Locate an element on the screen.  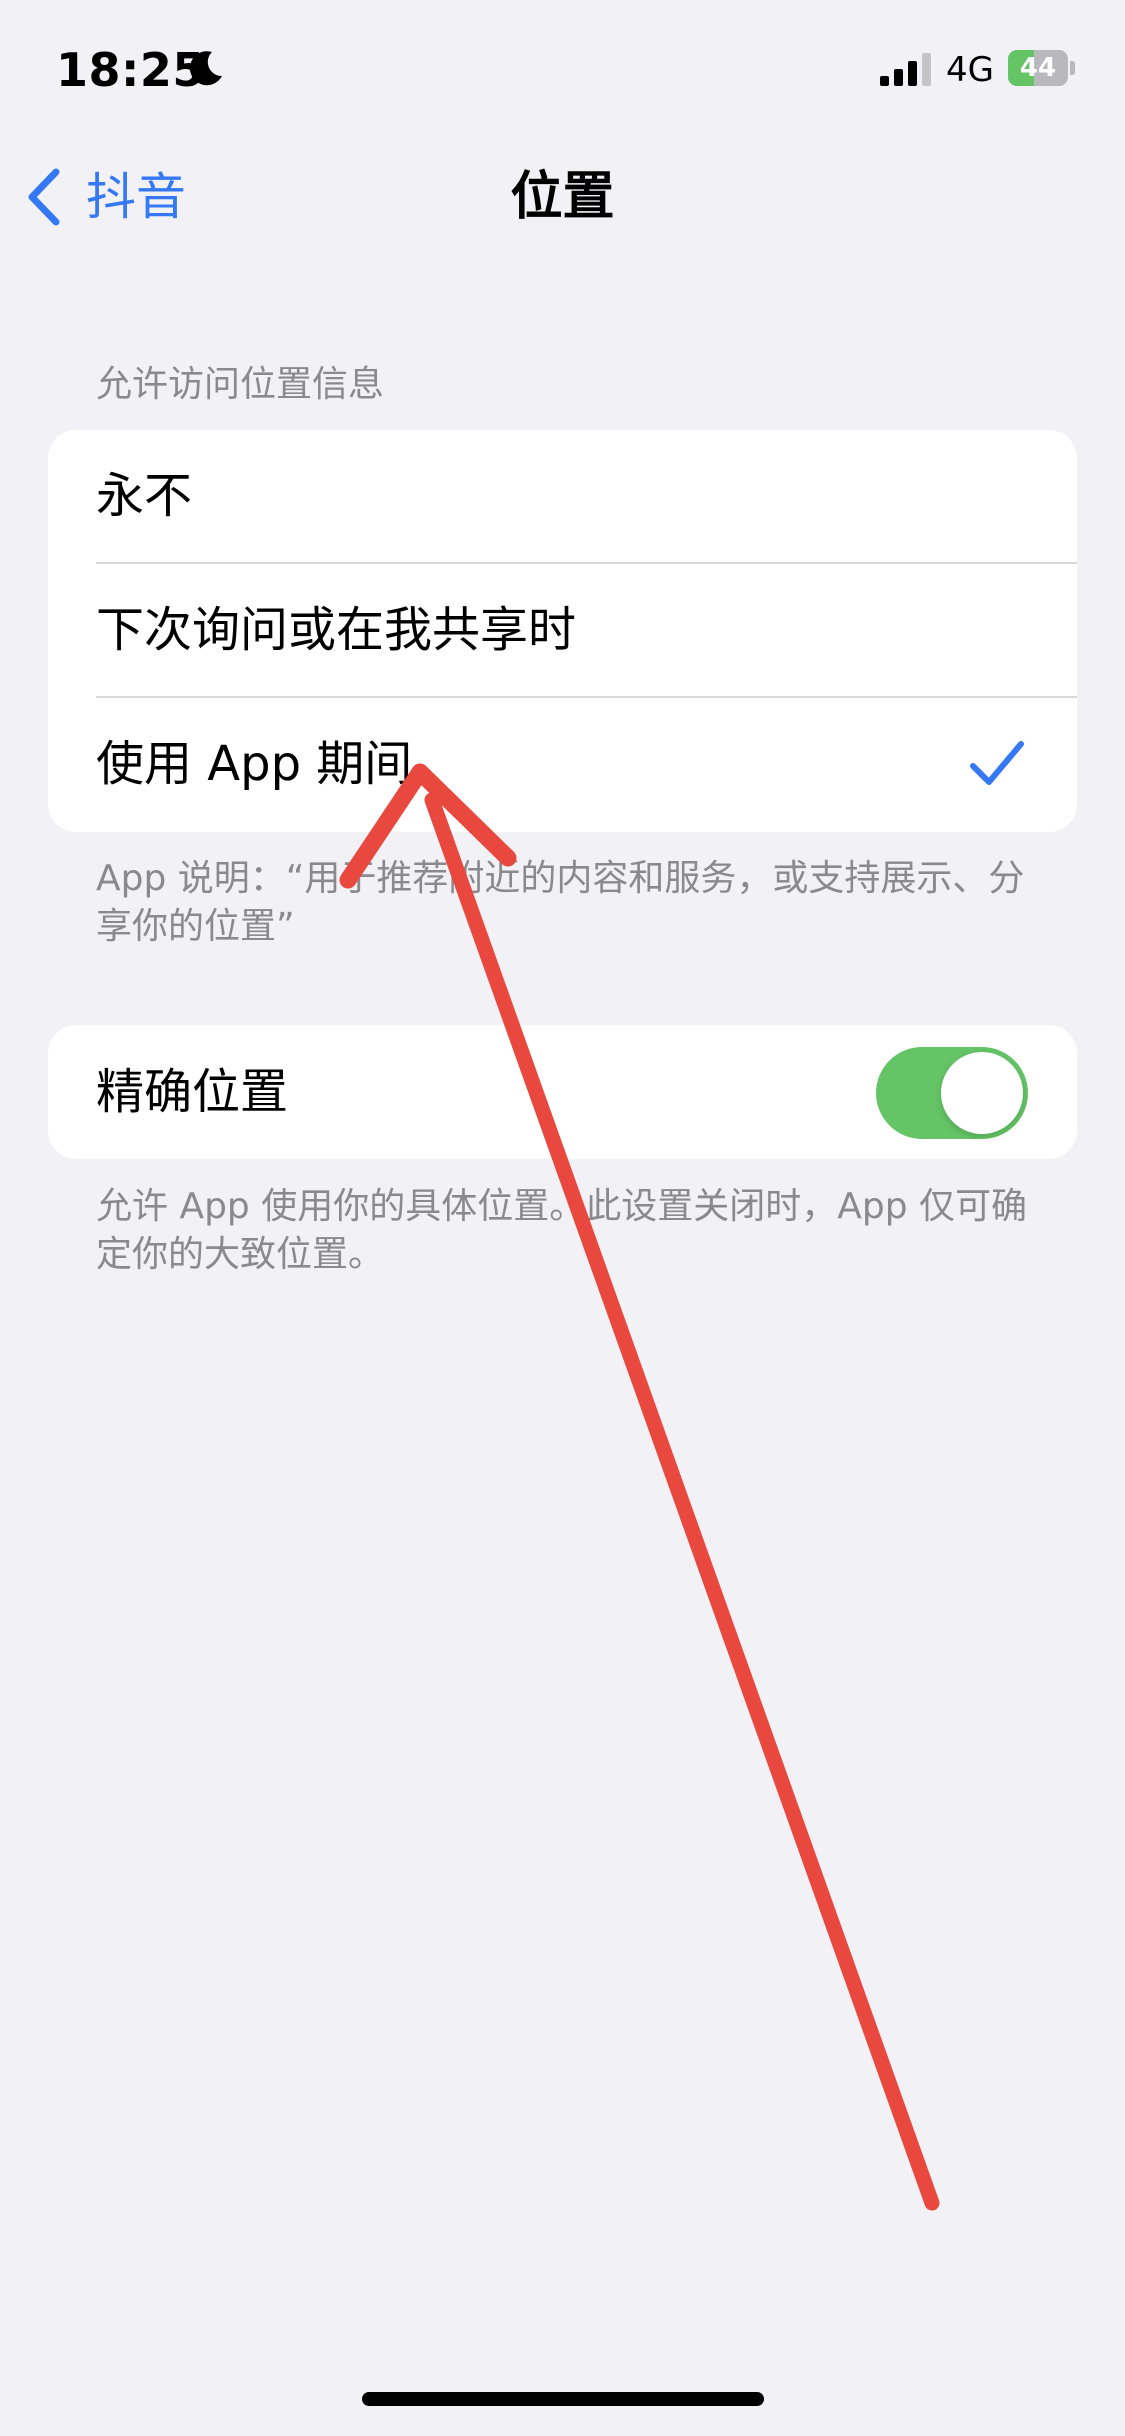
battery-level: 44 is located at coordinates (1038, 68).